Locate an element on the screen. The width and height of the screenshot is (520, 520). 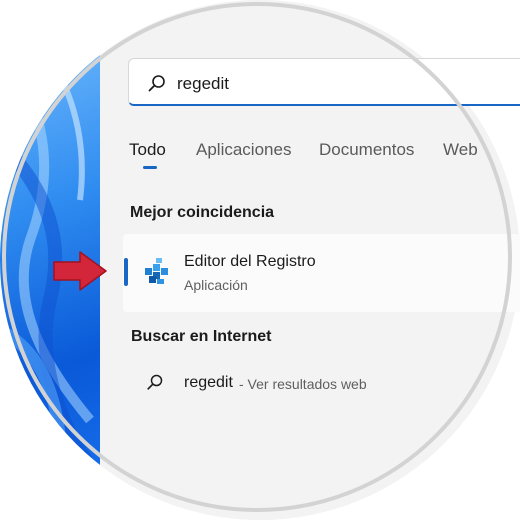
pointer-arrow-icon is located at coordinates (80, 271).